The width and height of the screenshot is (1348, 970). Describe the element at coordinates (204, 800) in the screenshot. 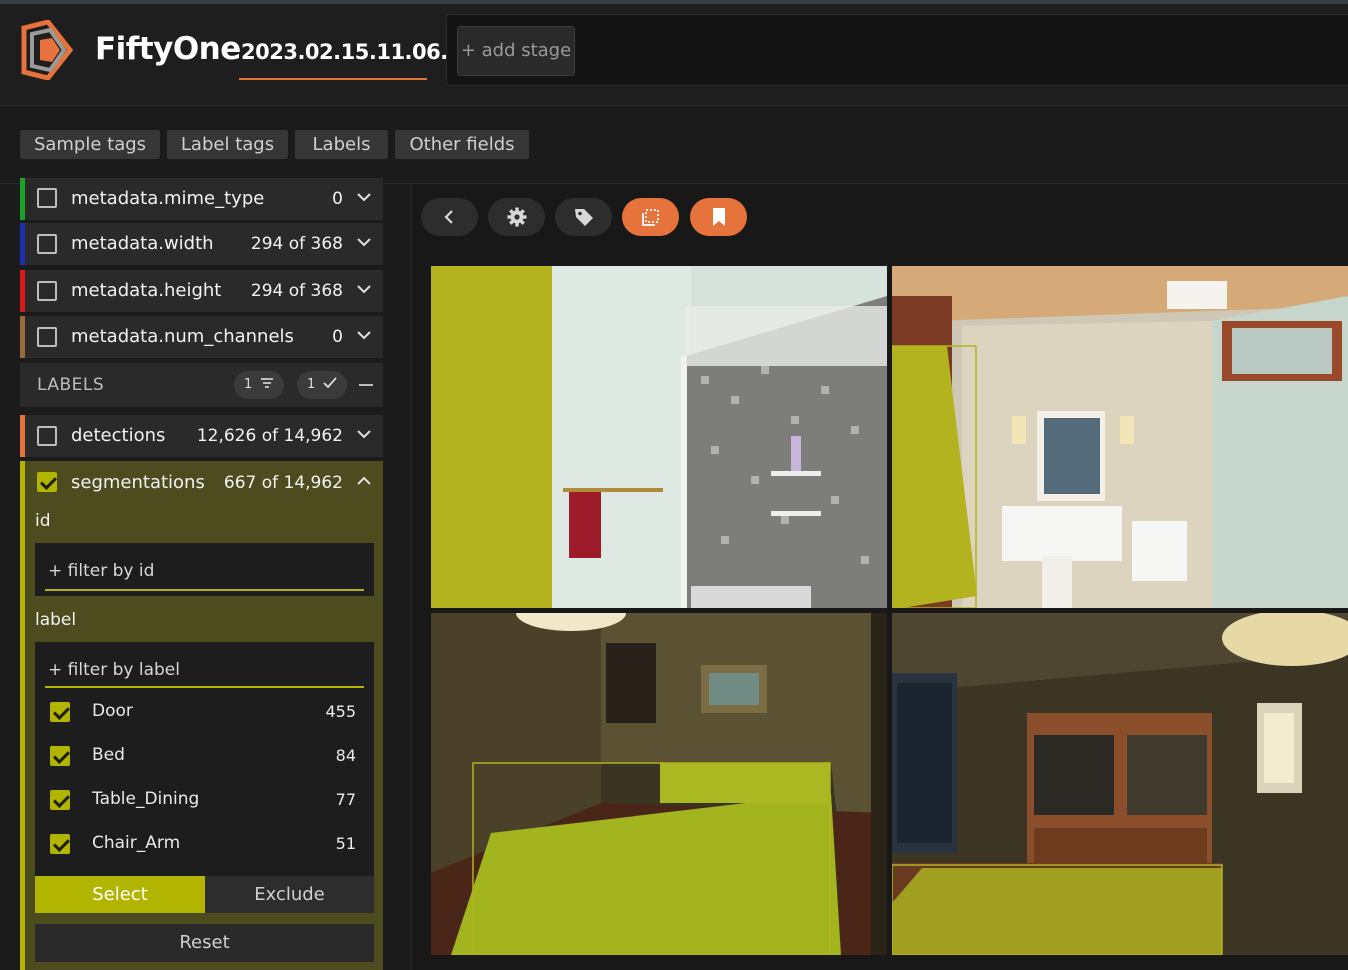

I see `label-value-row: Table_Dining 77` at that location.